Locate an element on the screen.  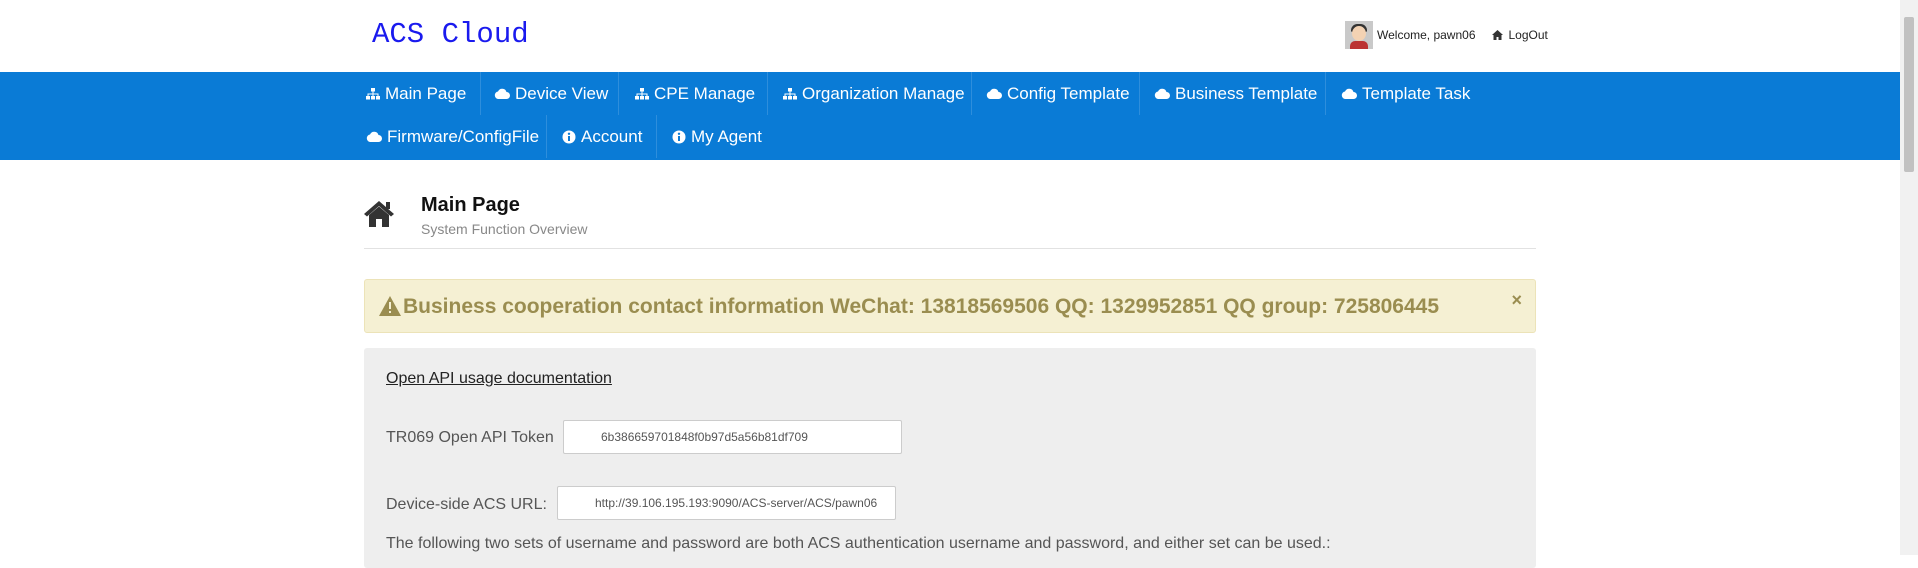
nav-template-task: Template Task is located at coordinates (1405, 93).